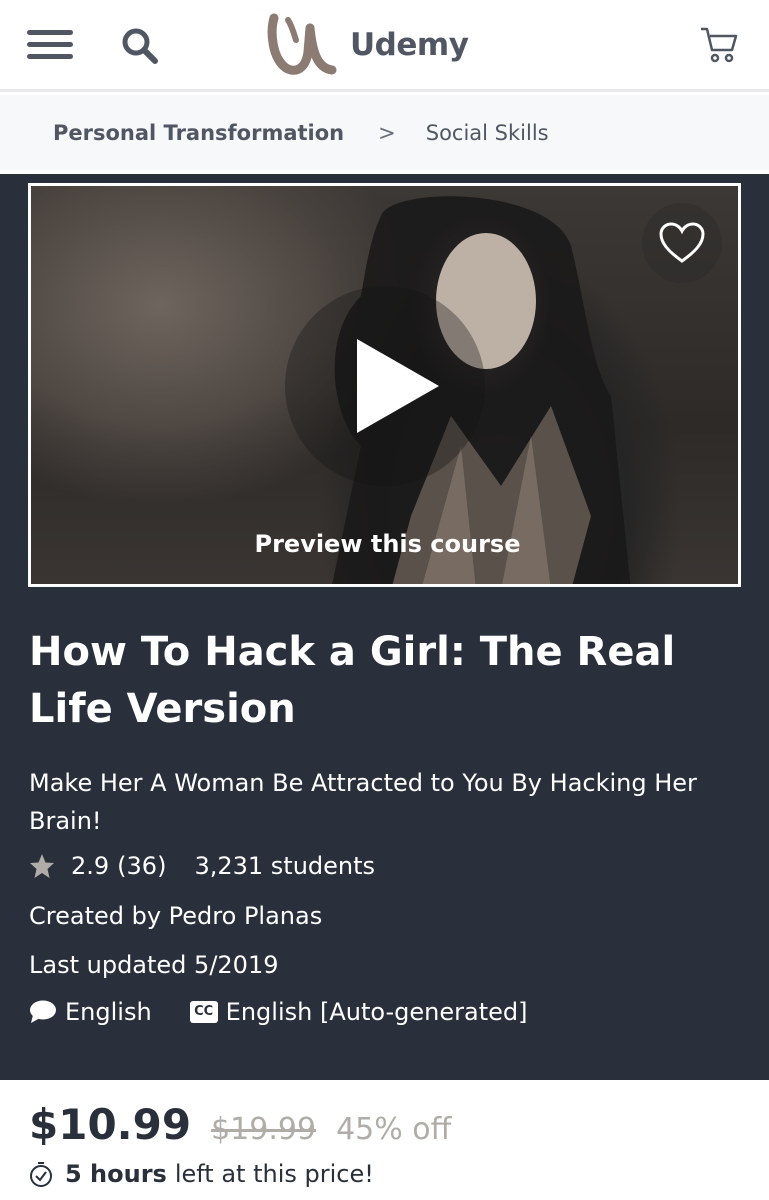 This screenshot has height=1200, width=769. Describe the element at coordinates (264, 1129) in the screenshot. I see `original-price: $19.99` at that location.